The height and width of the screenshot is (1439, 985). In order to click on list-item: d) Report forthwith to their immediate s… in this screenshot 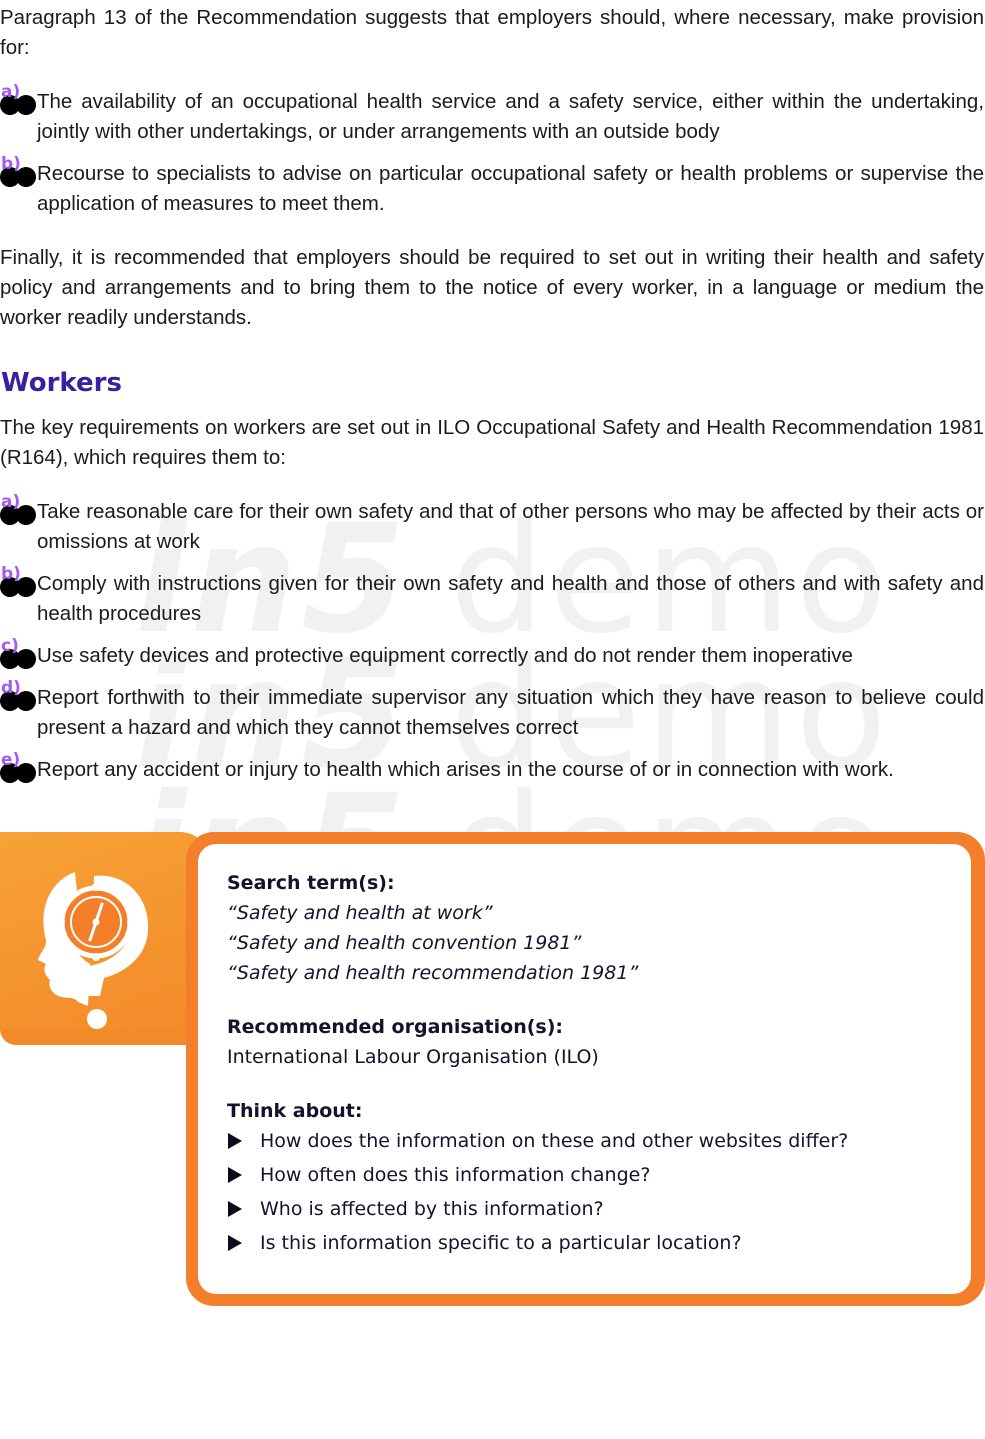, I will do `click(492, 710)`.